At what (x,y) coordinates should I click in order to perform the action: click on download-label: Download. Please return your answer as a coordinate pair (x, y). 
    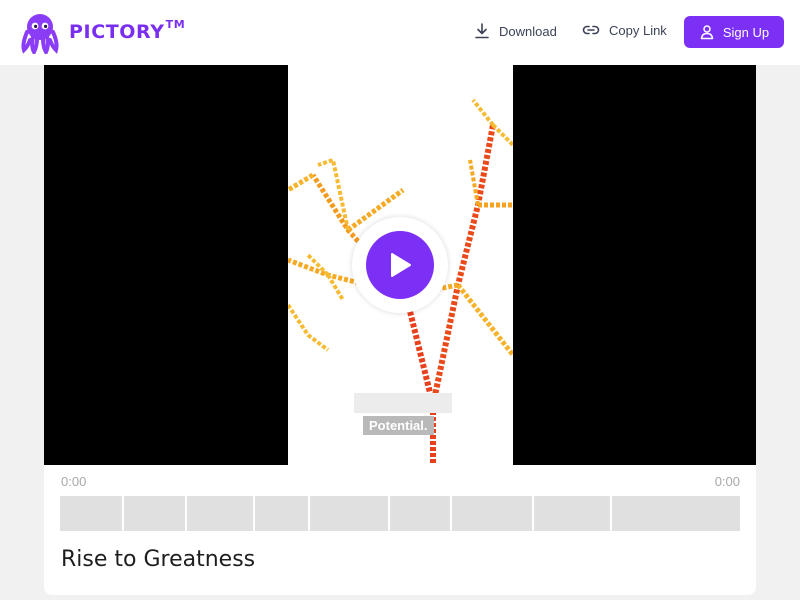
    Looking at the image, I should click on (528, 31).